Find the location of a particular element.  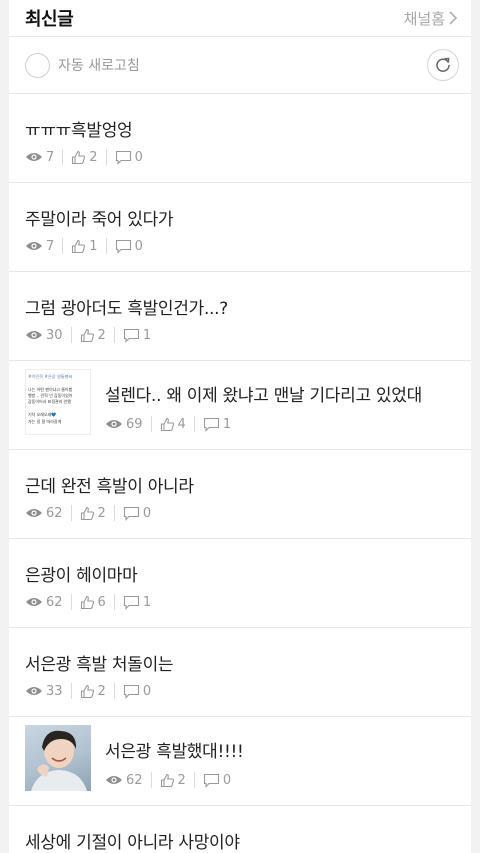

thumb-text-line: 가는 길 잘 따라갈게 is located at coordinates (45, 421).